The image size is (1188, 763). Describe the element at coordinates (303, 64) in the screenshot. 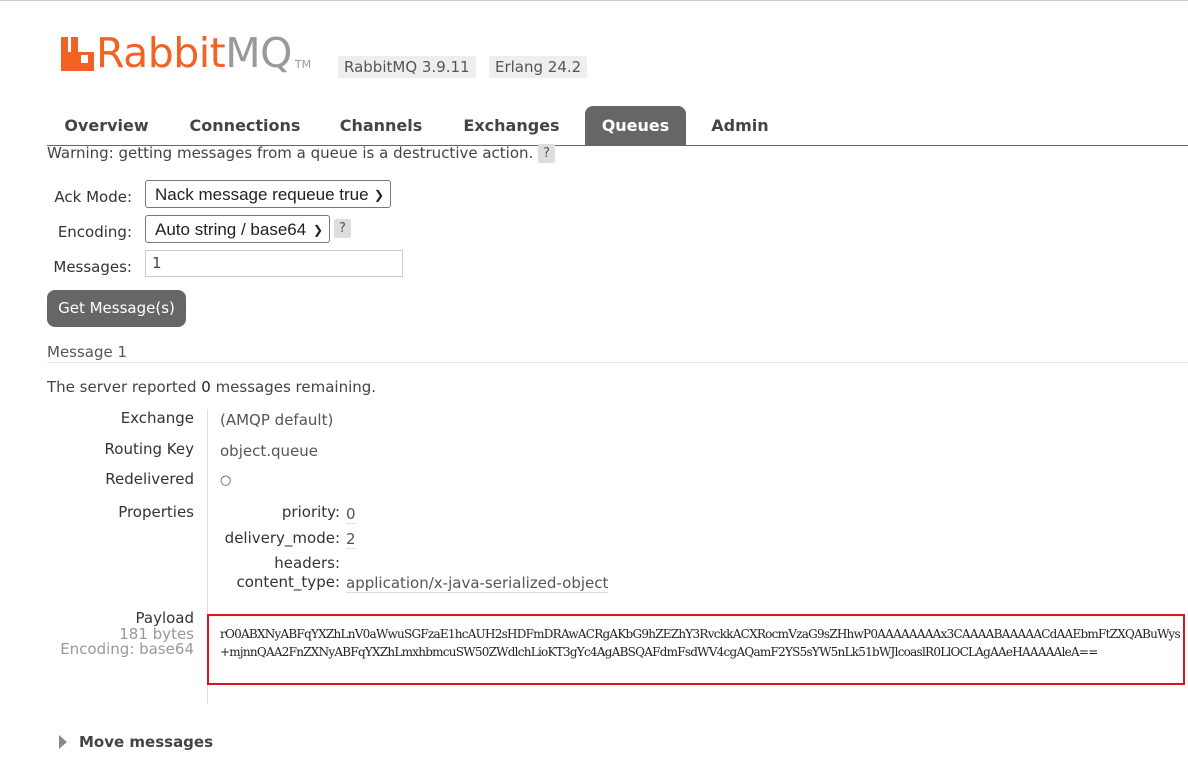

I see `logo-trademark: TM` at that location.